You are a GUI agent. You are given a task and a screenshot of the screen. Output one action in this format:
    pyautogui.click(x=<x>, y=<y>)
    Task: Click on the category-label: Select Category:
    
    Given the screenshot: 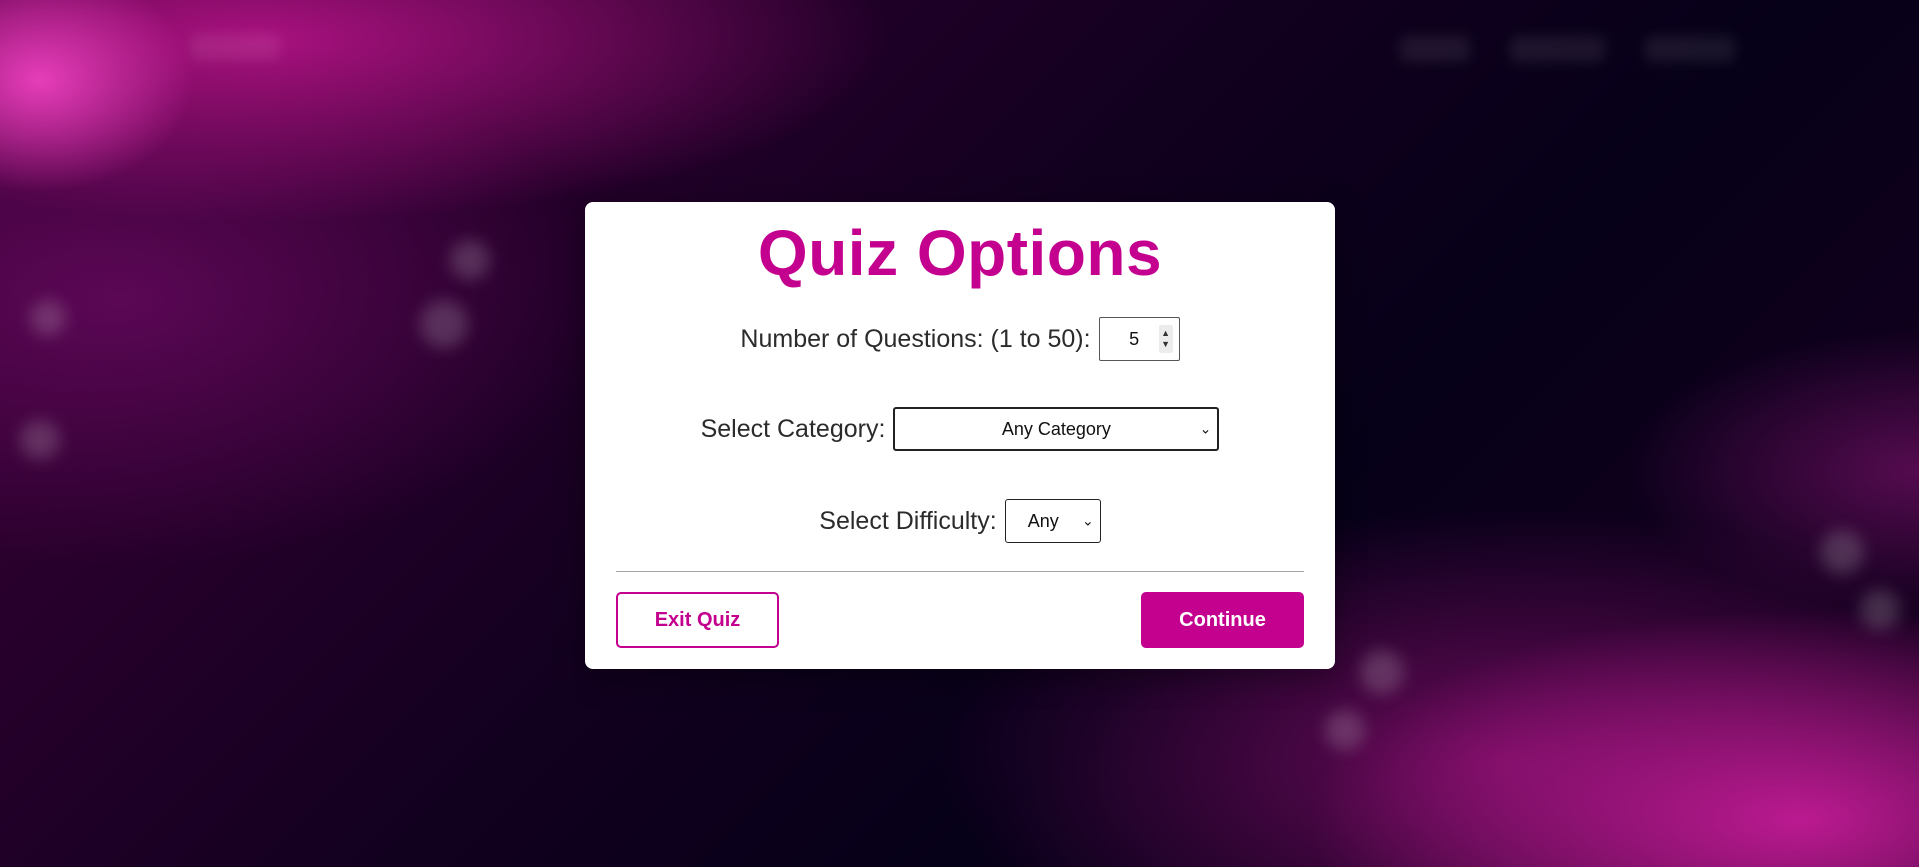 What is the action you would take?
    pyautogui.click(x=793, y=428)
    